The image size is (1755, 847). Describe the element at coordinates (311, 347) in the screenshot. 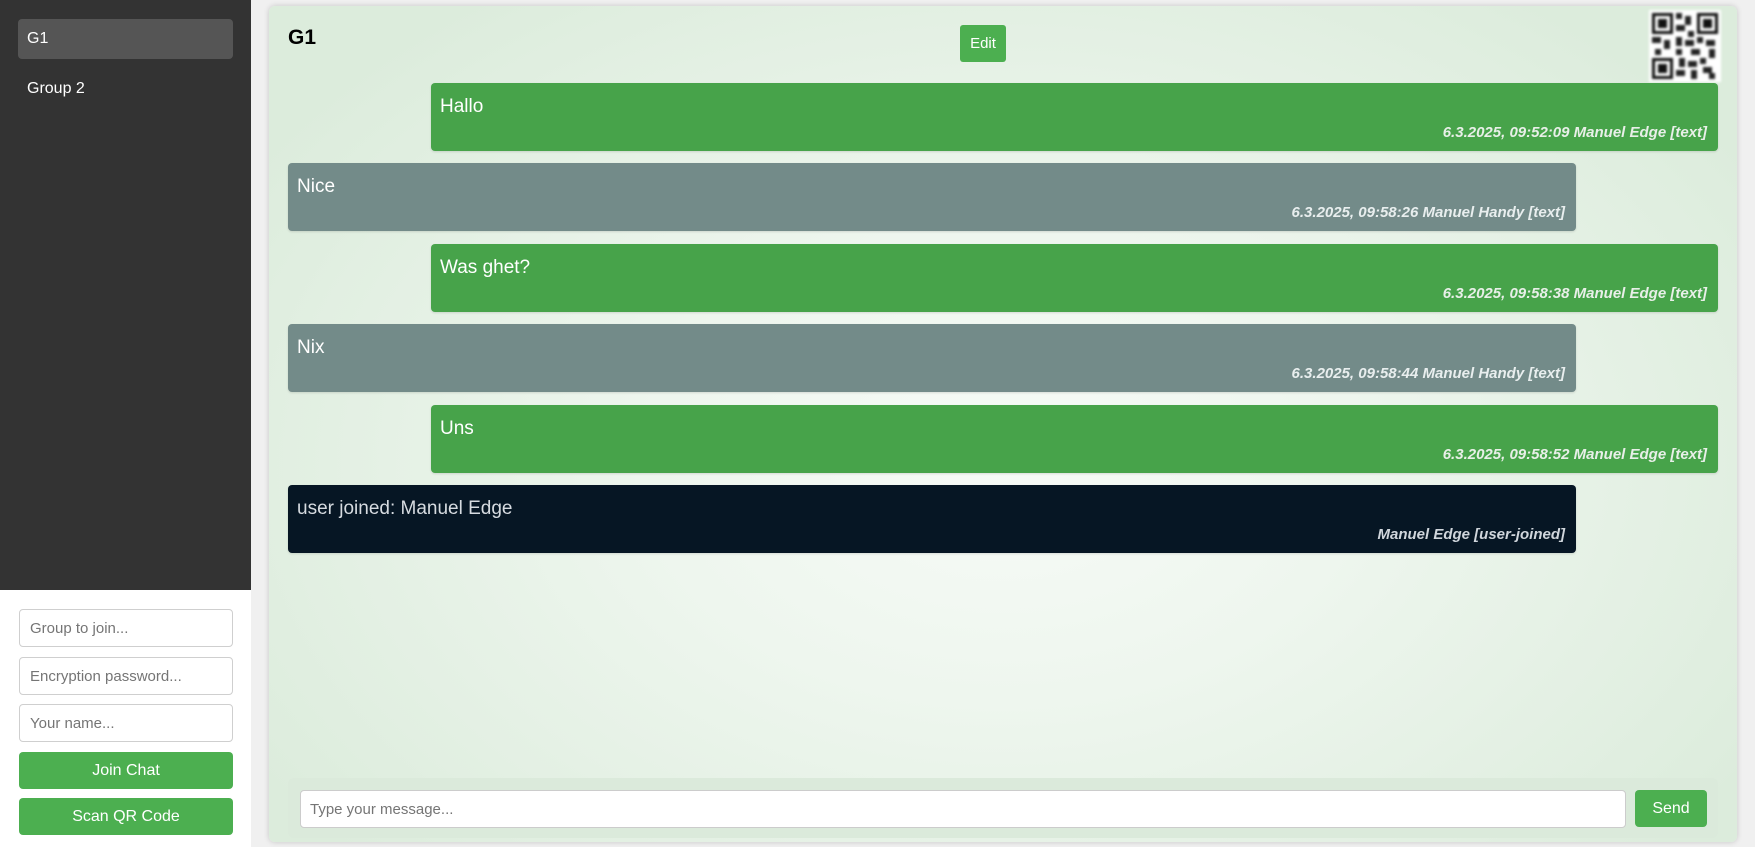

I see `message-text: Nix` at that location.